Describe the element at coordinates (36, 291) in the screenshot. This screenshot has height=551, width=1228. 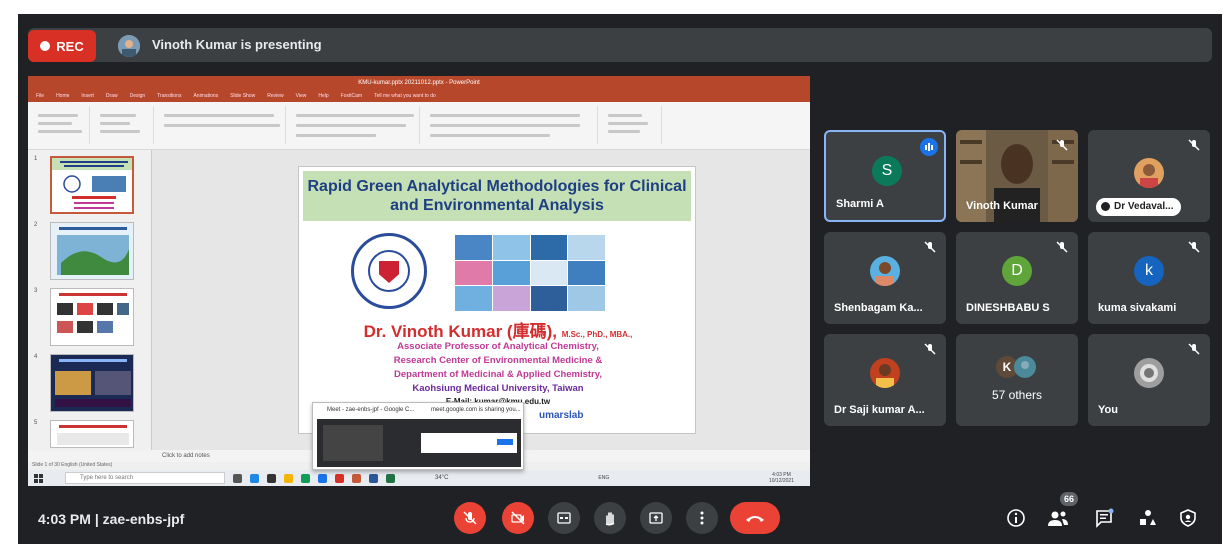
I see `thumb-number: 3` at that location.